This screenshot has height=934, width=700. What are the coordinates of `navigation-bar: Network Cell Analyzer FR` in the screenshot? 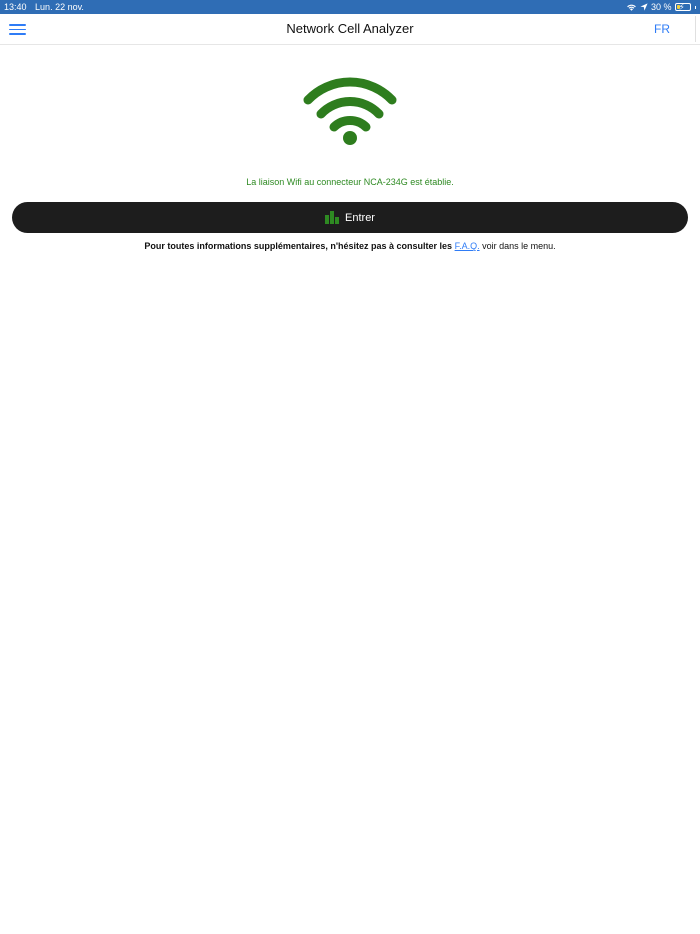 It's located at (350, 29).